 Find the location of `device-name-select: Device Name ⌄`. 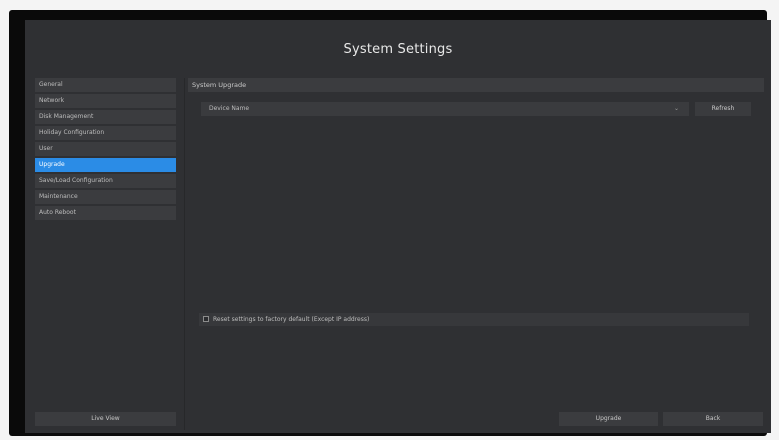

device-name-select: Device Name ⌄ is located at coordinates (445, 109).